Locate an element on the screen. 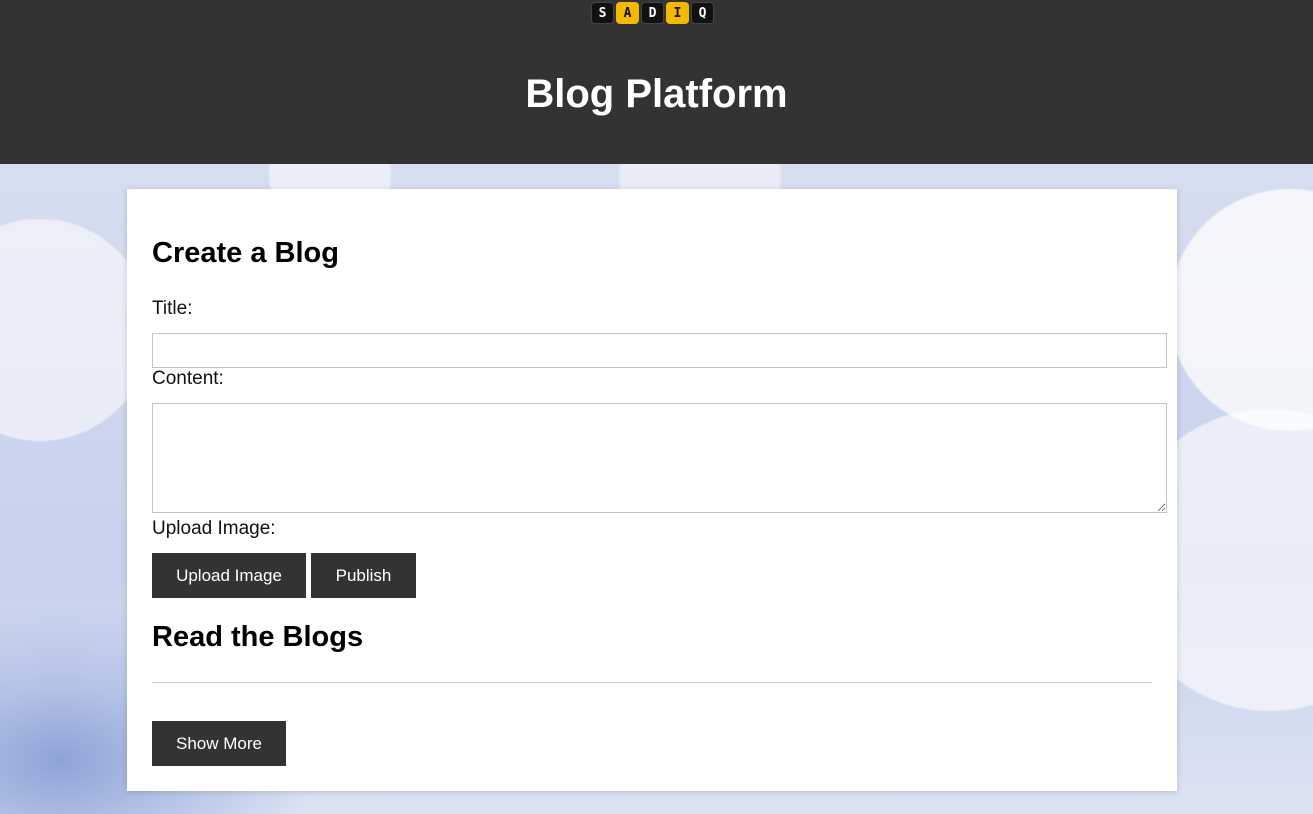  title-input is located at coordinates (659, 350).